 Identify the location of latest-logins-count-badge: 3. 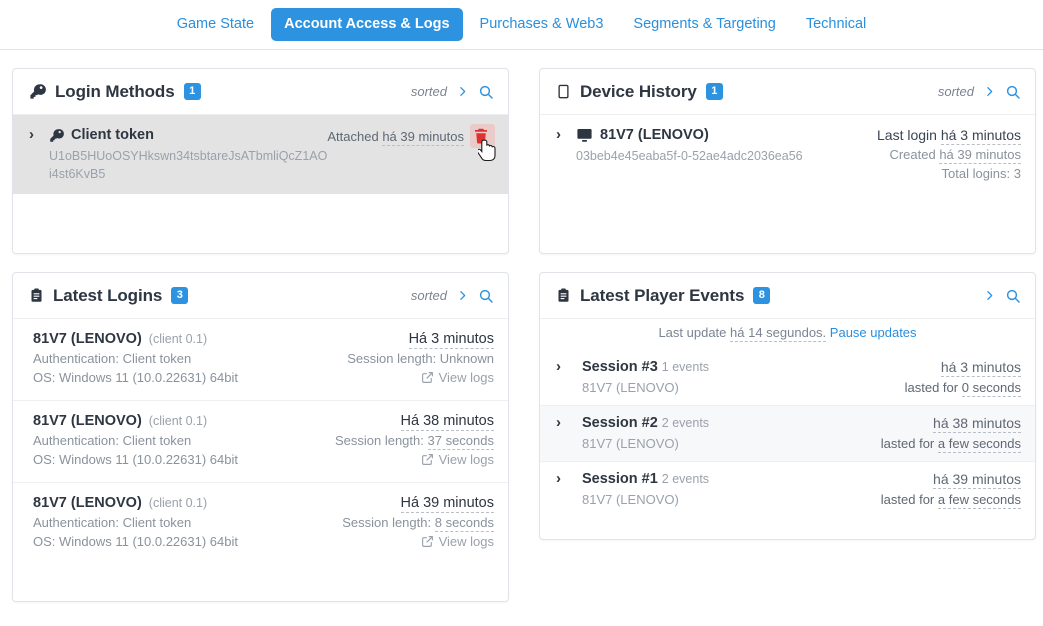
(180, 295).